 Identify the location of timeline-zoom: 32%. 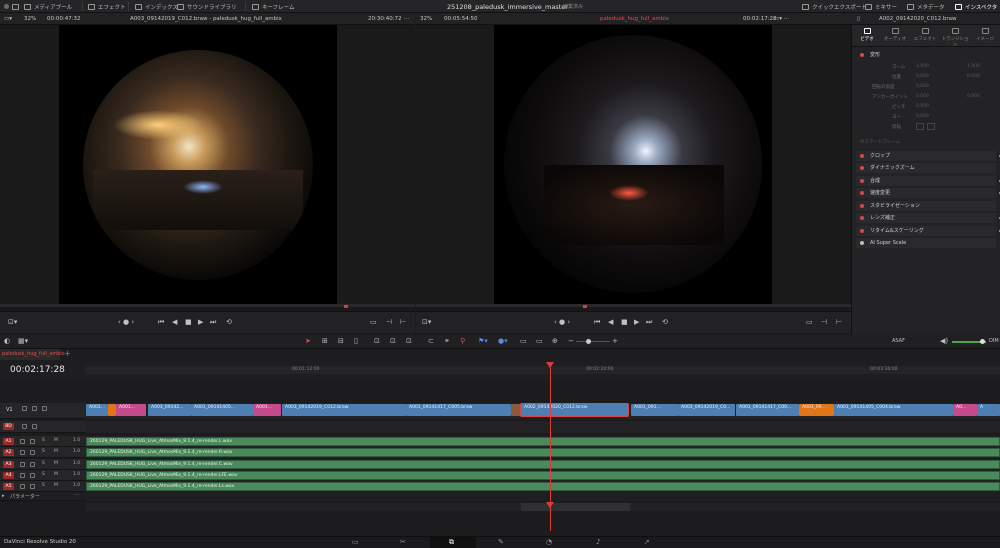
(426, 19).